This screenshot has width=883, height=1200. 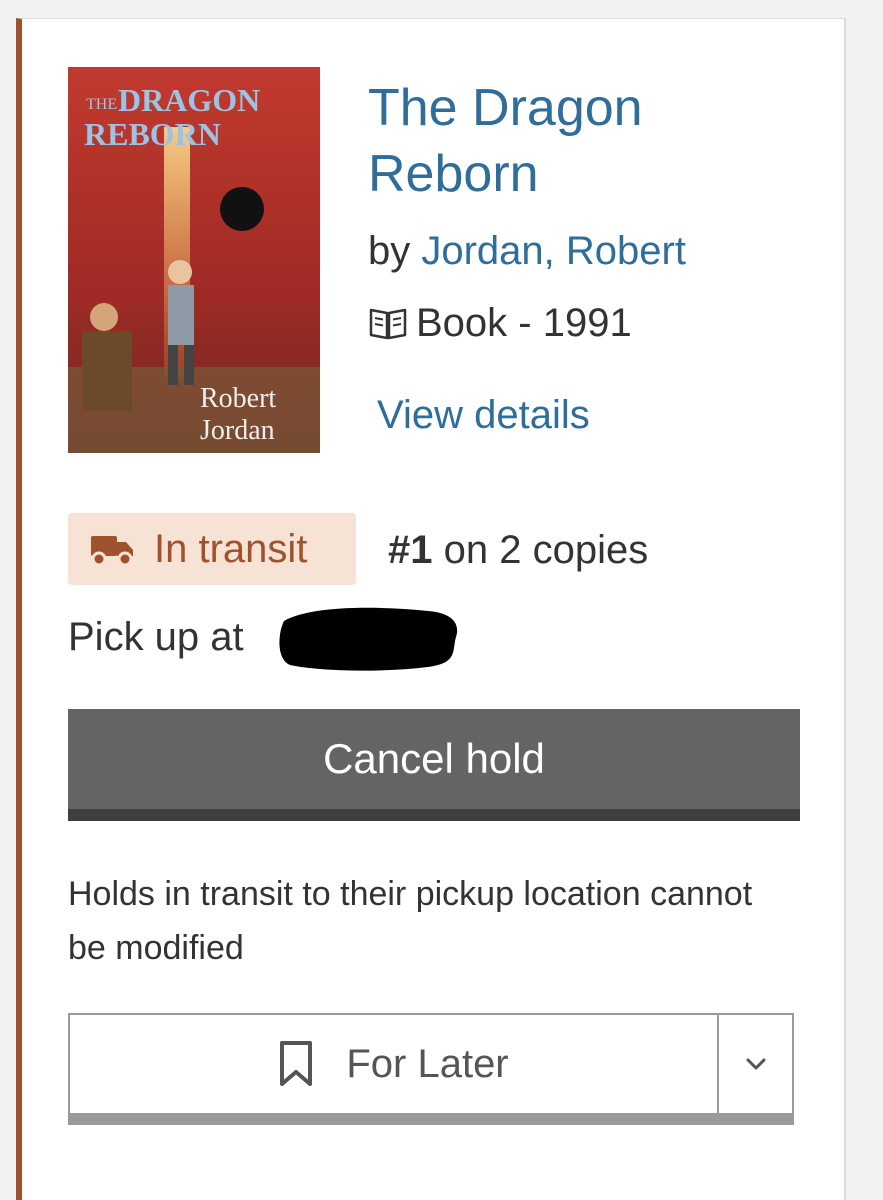 I want to click on format-text: Book - 1991, so click(x=524, y=323).